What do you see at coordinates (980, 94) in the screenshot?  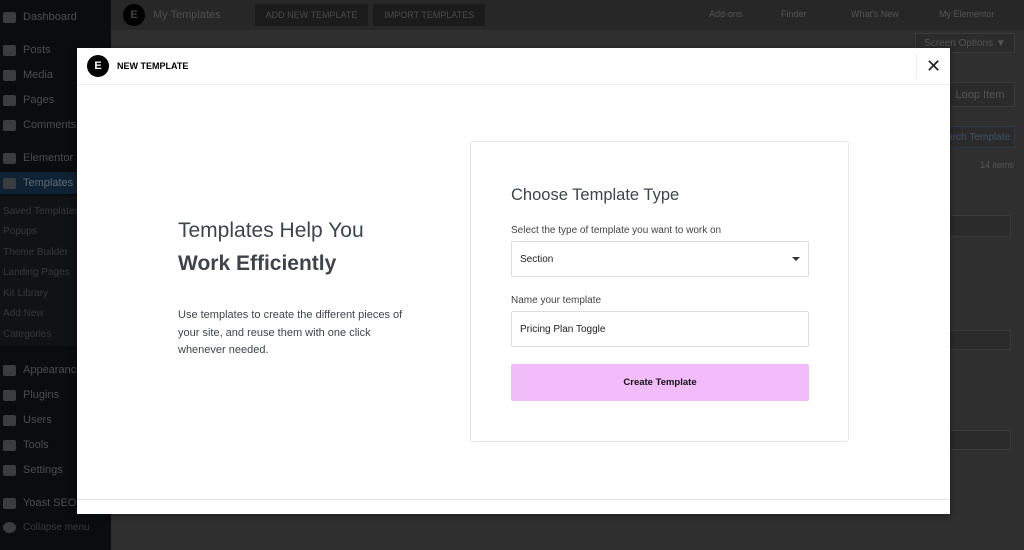 I see `loop-item-tab: Loop Item` at bounding box center [980, 94].